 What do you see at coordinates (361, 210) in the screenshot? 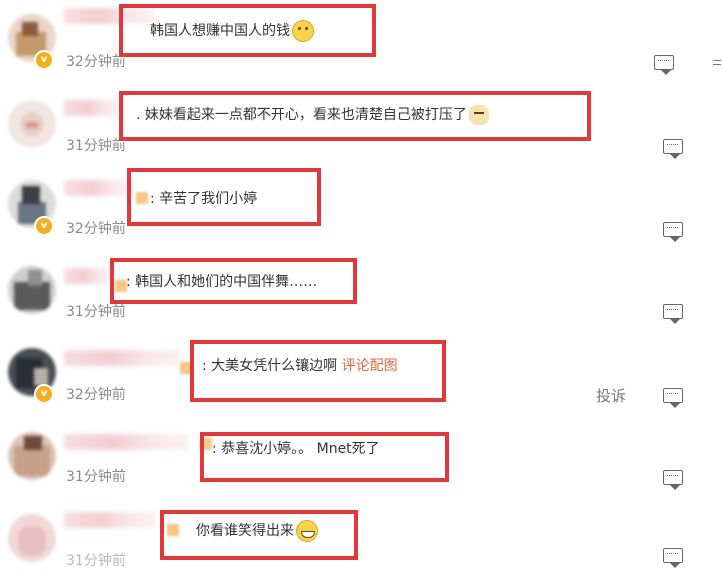
I see `comment-item: v 32分钟前 : 辛苦了我们小婷` at bounding box center [361, 210].